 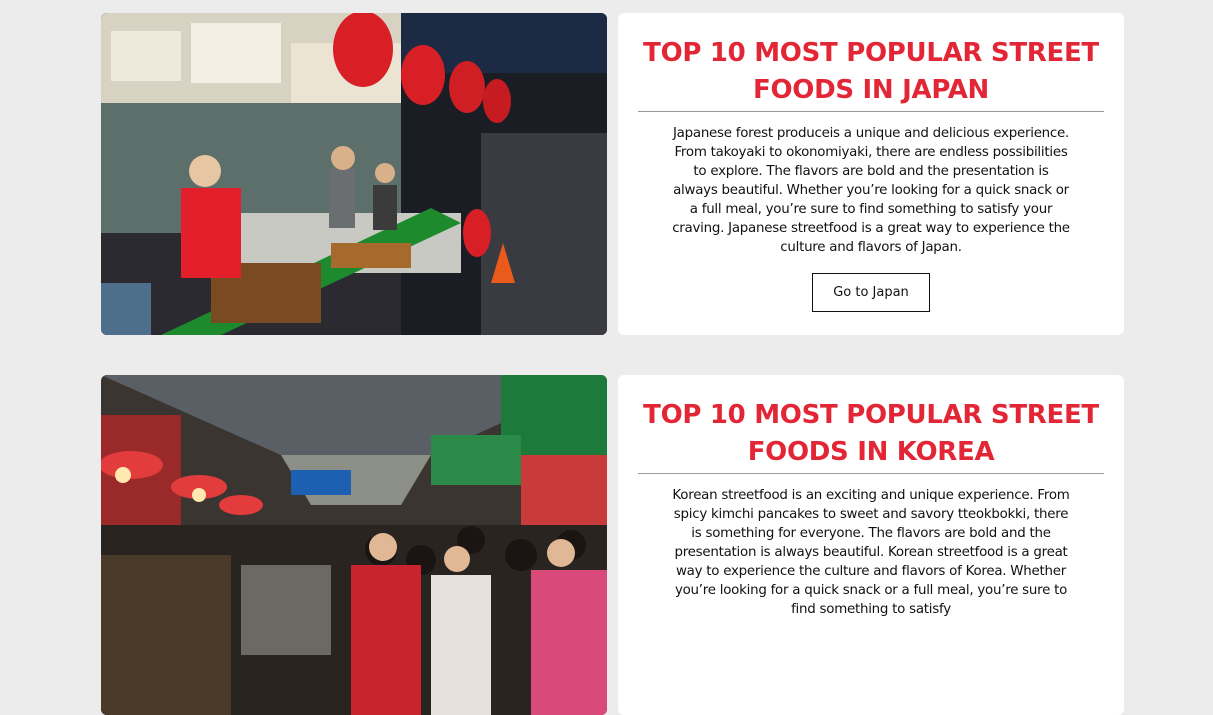 What do you see at coordinates (871, 292) in the screenshot?
I see `go-to-japan-button: Go to Japan` at bounding box center [871, 292].